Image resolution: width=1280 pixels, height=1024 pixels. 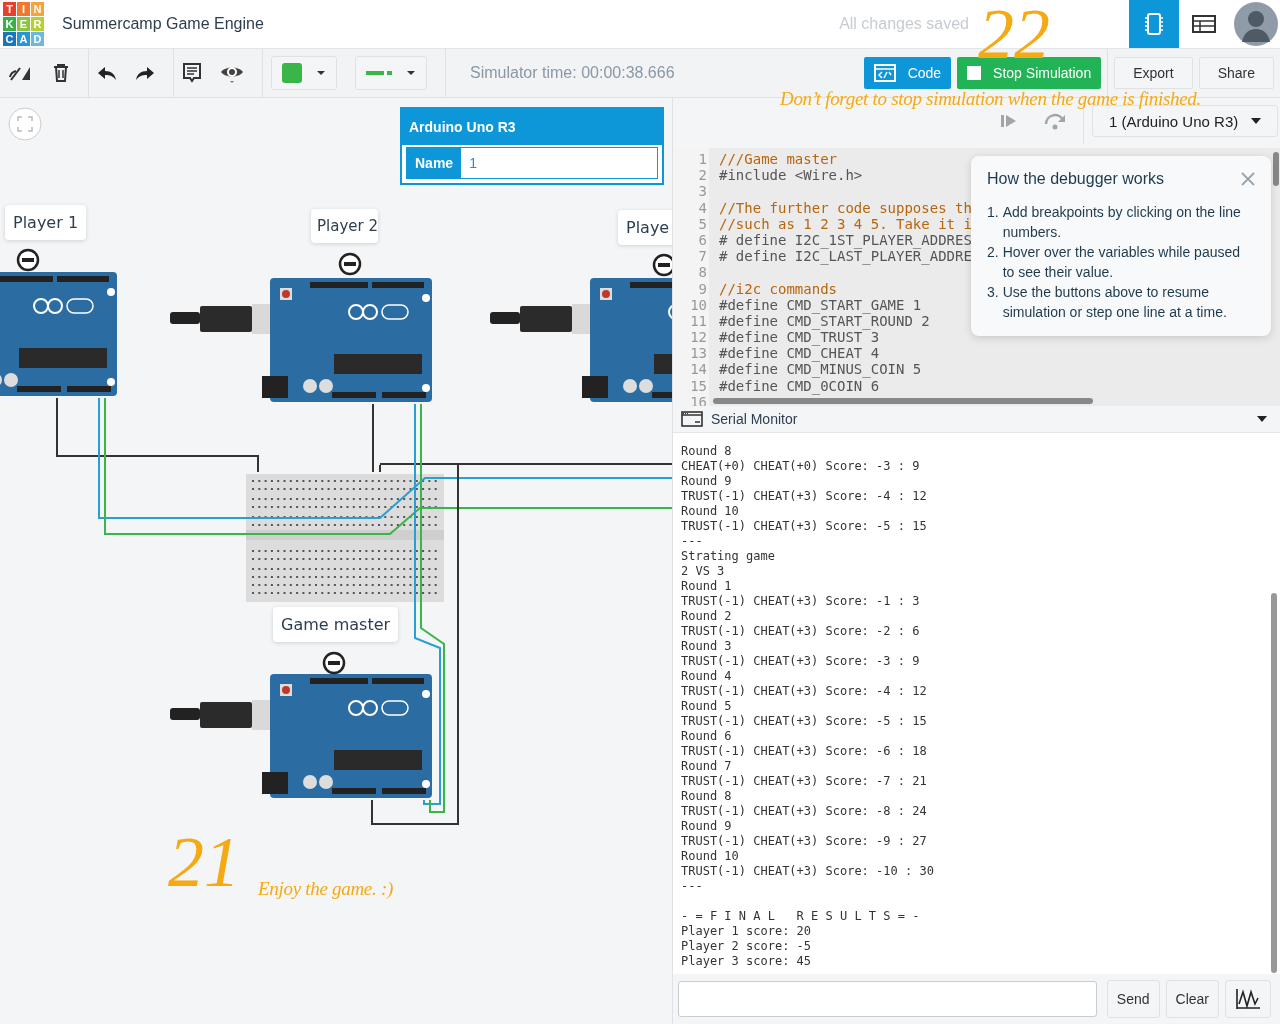 I want to click on serial-line: TRUST(-1) CHEAT(+3) Score: -9 : 27, so click(x=804, y=841).